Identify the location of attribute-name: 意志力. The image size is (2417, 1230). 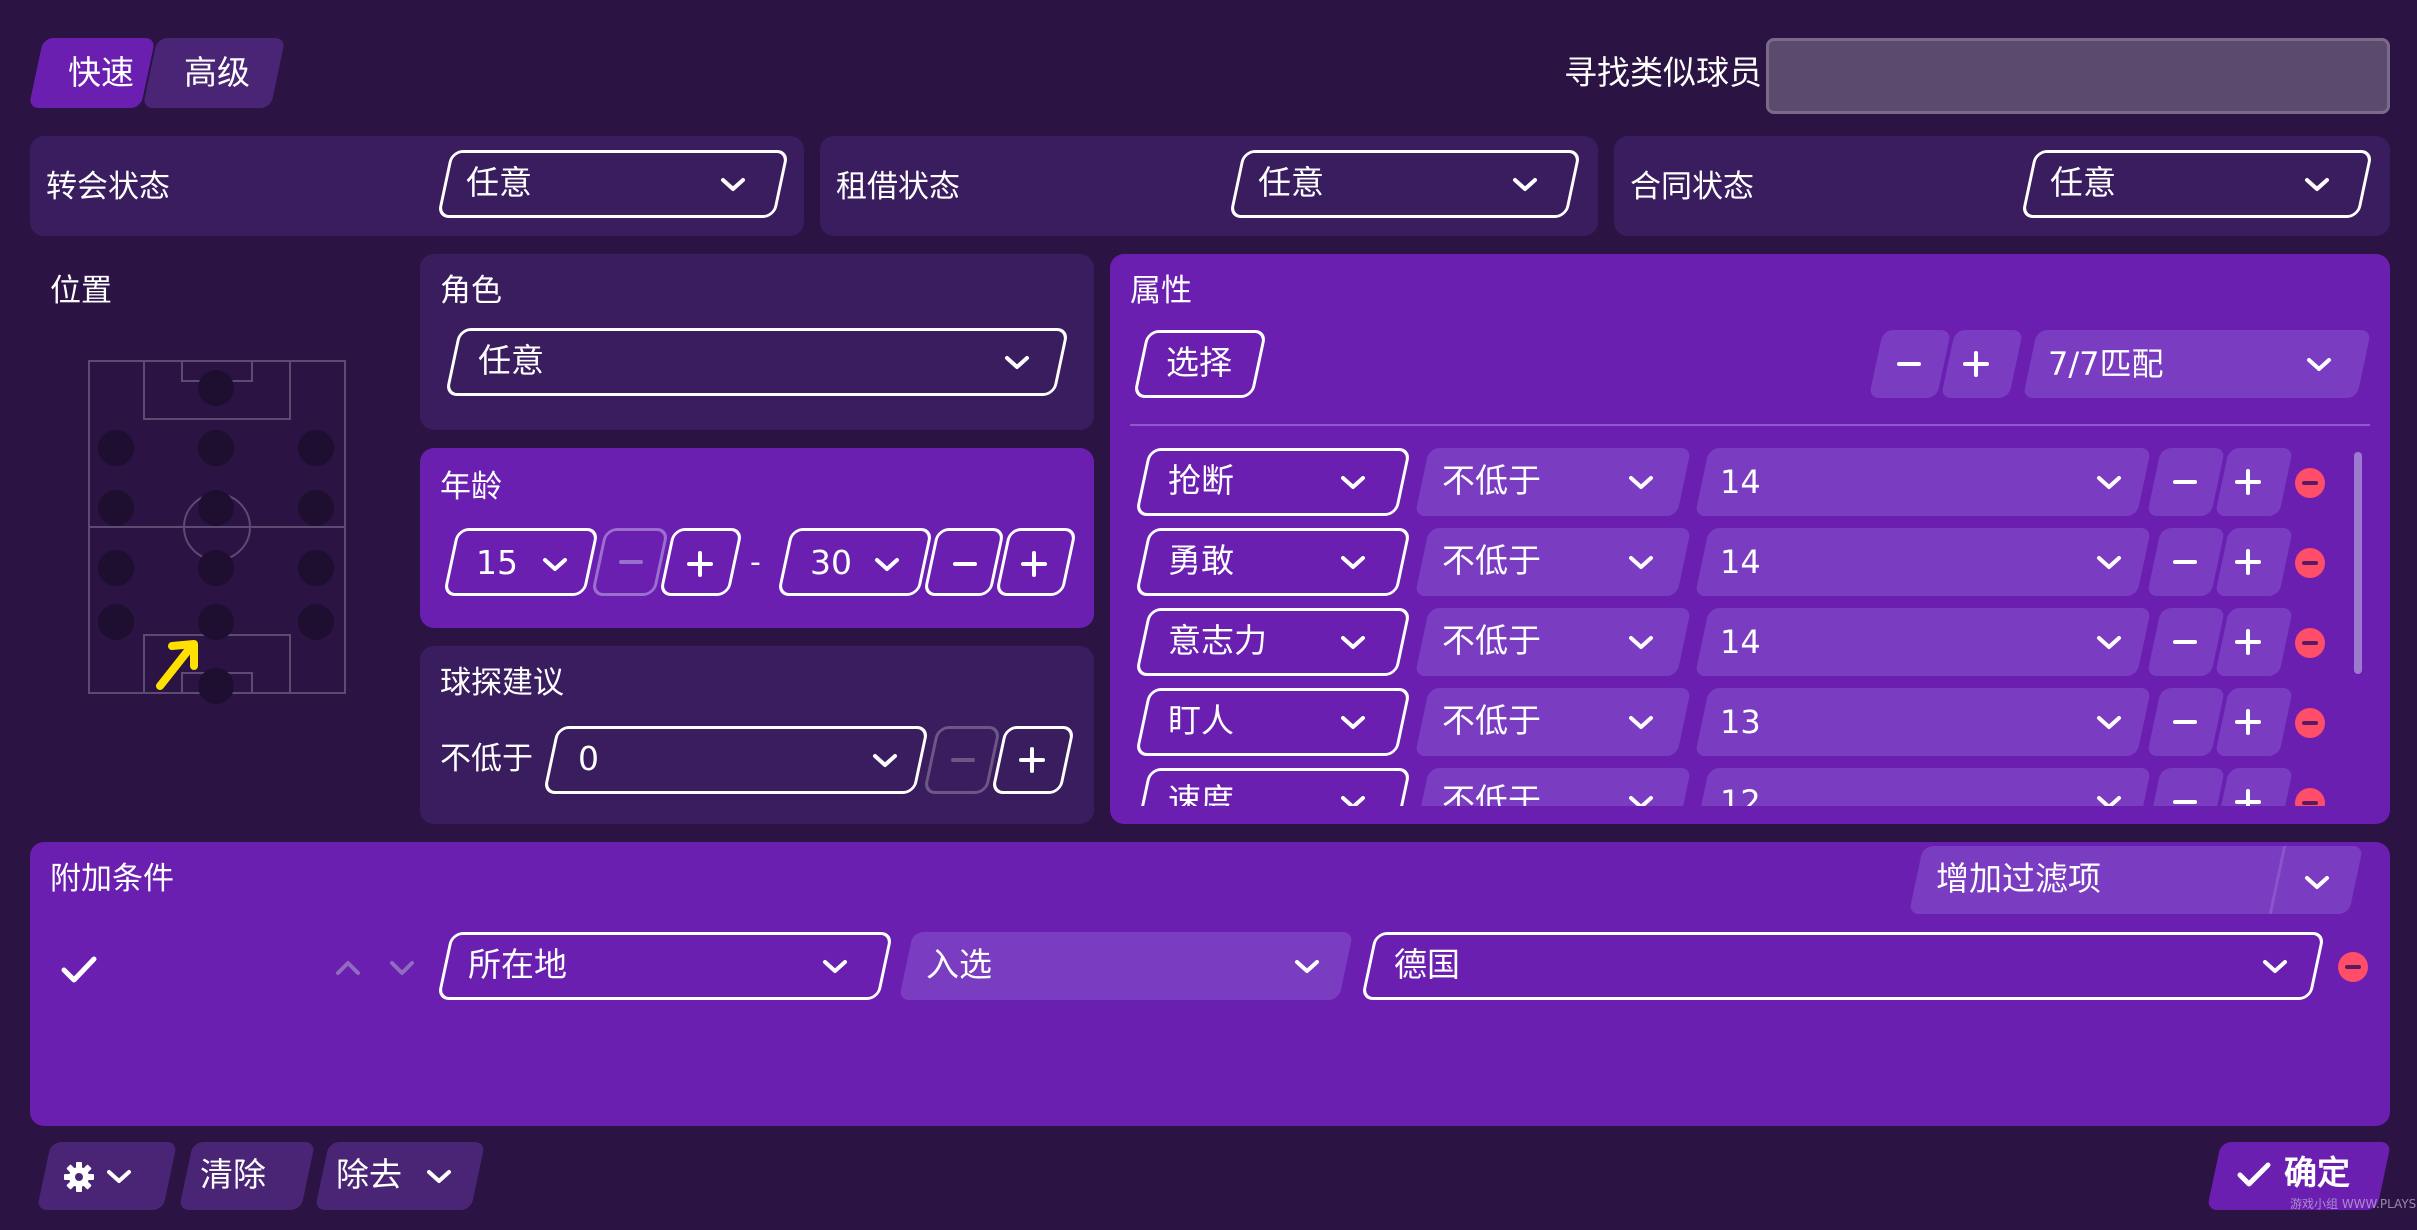
(1217, 640).